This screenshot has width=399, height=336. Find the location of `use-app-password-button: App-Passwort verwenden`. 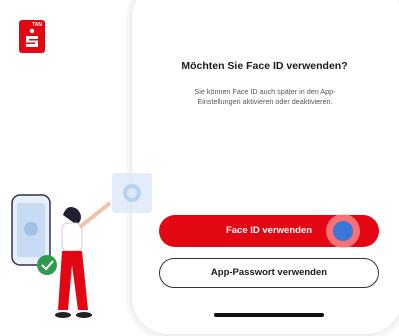

use-app-password-button: App-Passwort verwenden is located at coordinates (269, 273).